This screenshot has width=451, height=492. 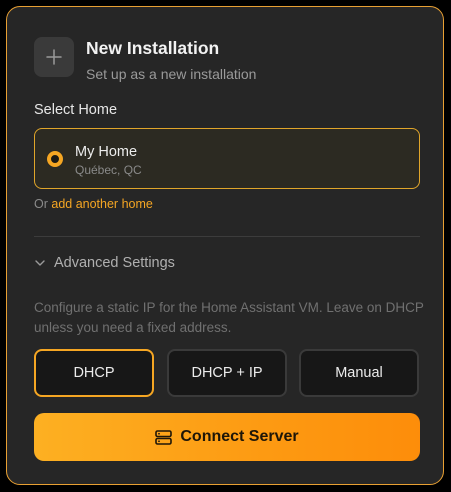 I want to click on home-option-my-home: My Home Québec, QC, so click(x=227, y=158).